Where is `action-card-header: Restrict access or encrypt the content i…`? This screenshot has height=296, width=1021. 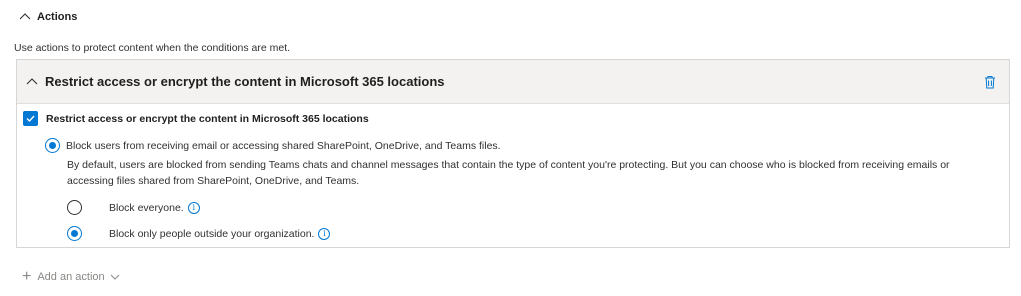
action-card-header: Restrict access or encrypt the content i… is located at coordinates (513, 82).